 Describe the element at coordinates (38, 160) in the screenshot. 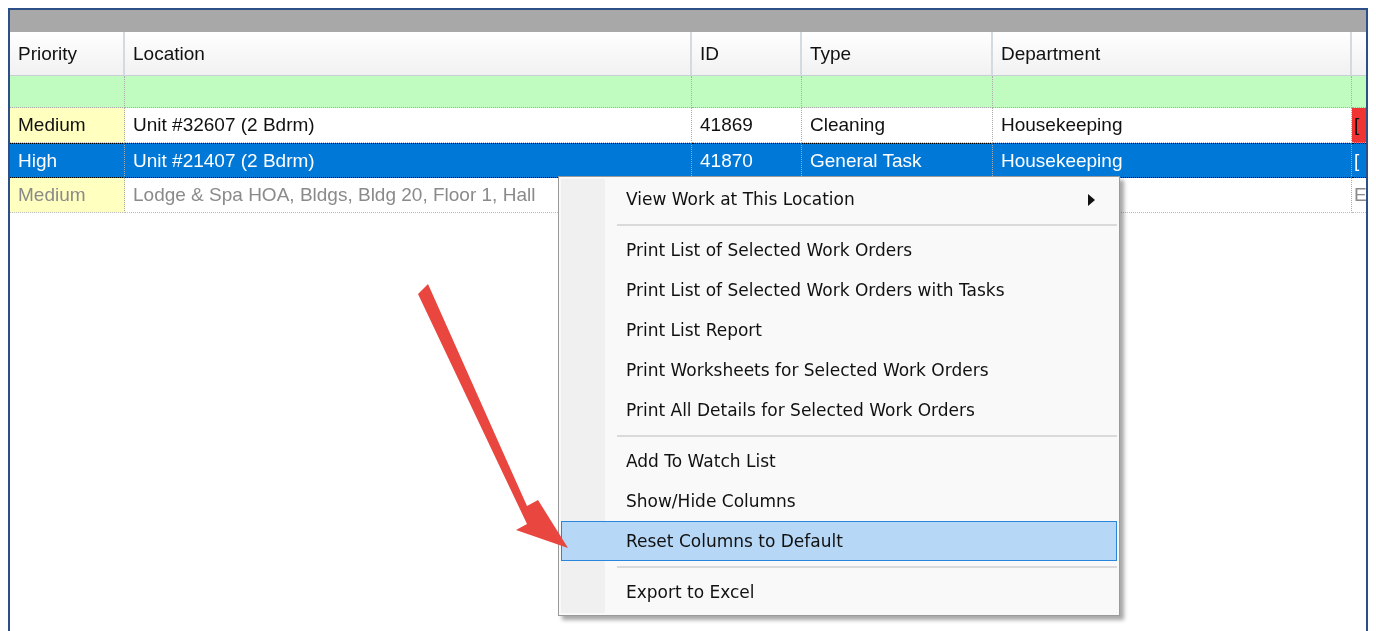

I see `table-cell: High` at that location.